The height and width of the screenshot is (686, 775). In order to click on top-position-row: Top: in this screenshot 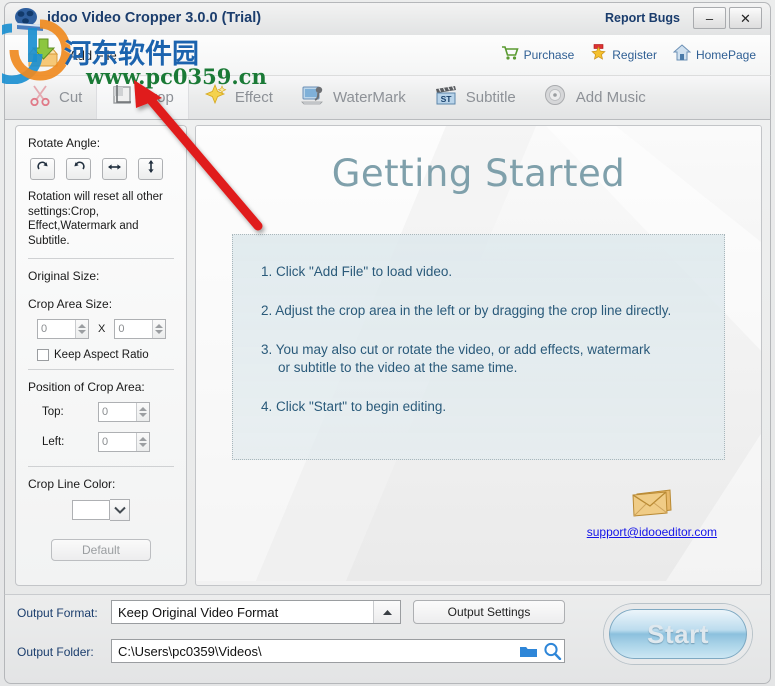, I will do `click(108, 412)`.